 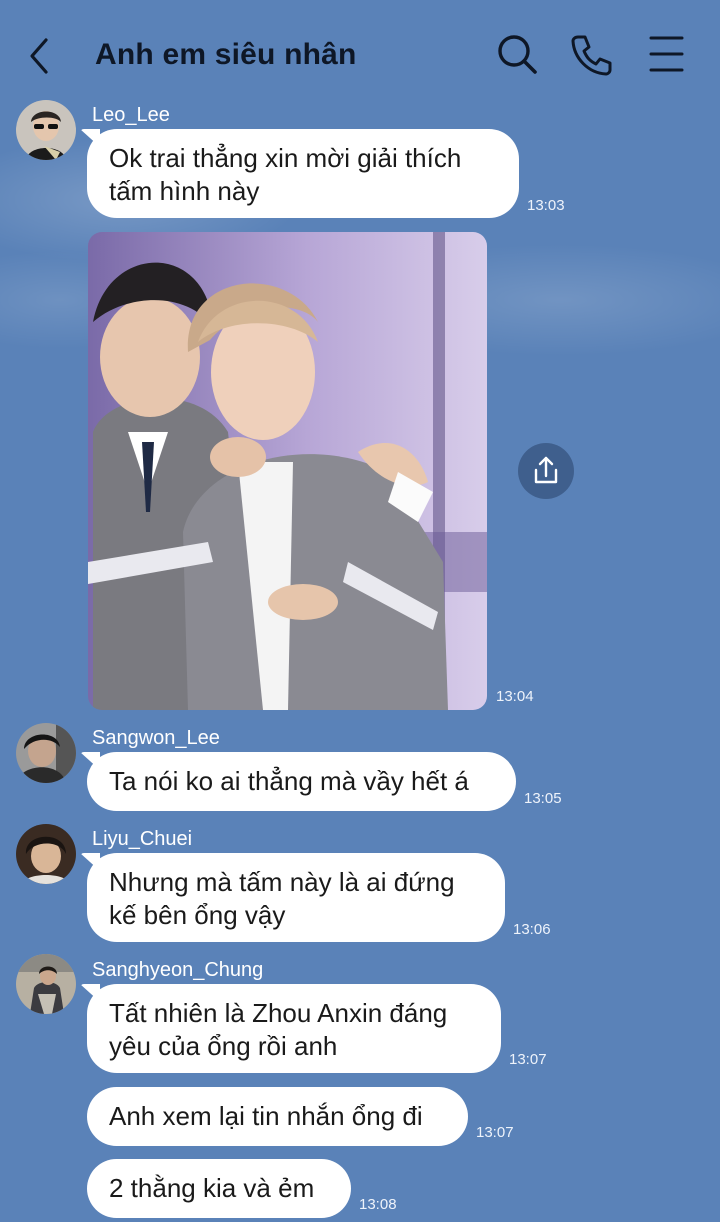 I want to click on message-line: Ta nói ko ai thẳng mà vầy hết á, so click(x=289, y=781).